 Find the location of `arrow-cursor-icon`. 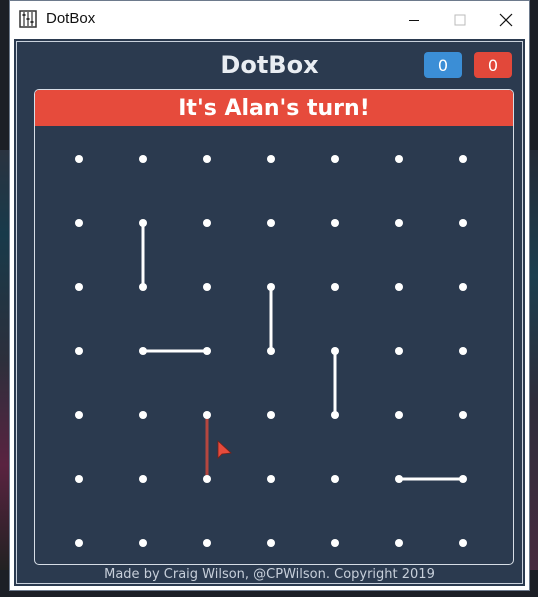

arrow-cursor-icon is located at coordinates (224, 449).